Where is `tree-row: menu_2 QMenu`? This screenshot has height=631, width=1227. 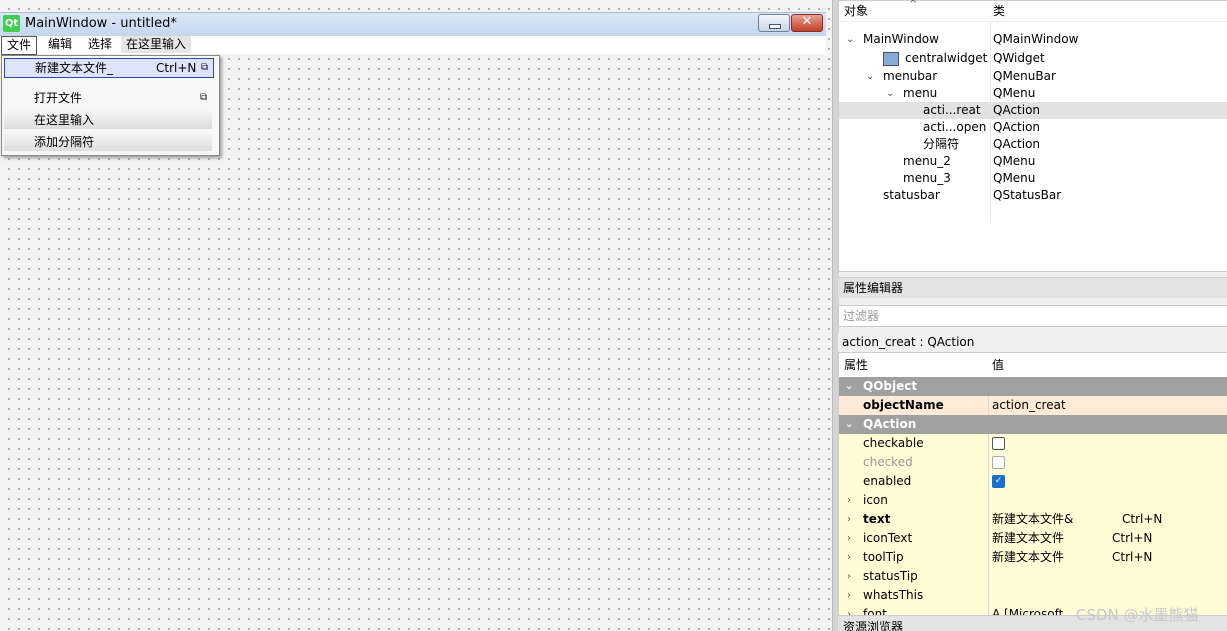 tree-row: menu_2 QMenu is located at coordinates (1033, 161).